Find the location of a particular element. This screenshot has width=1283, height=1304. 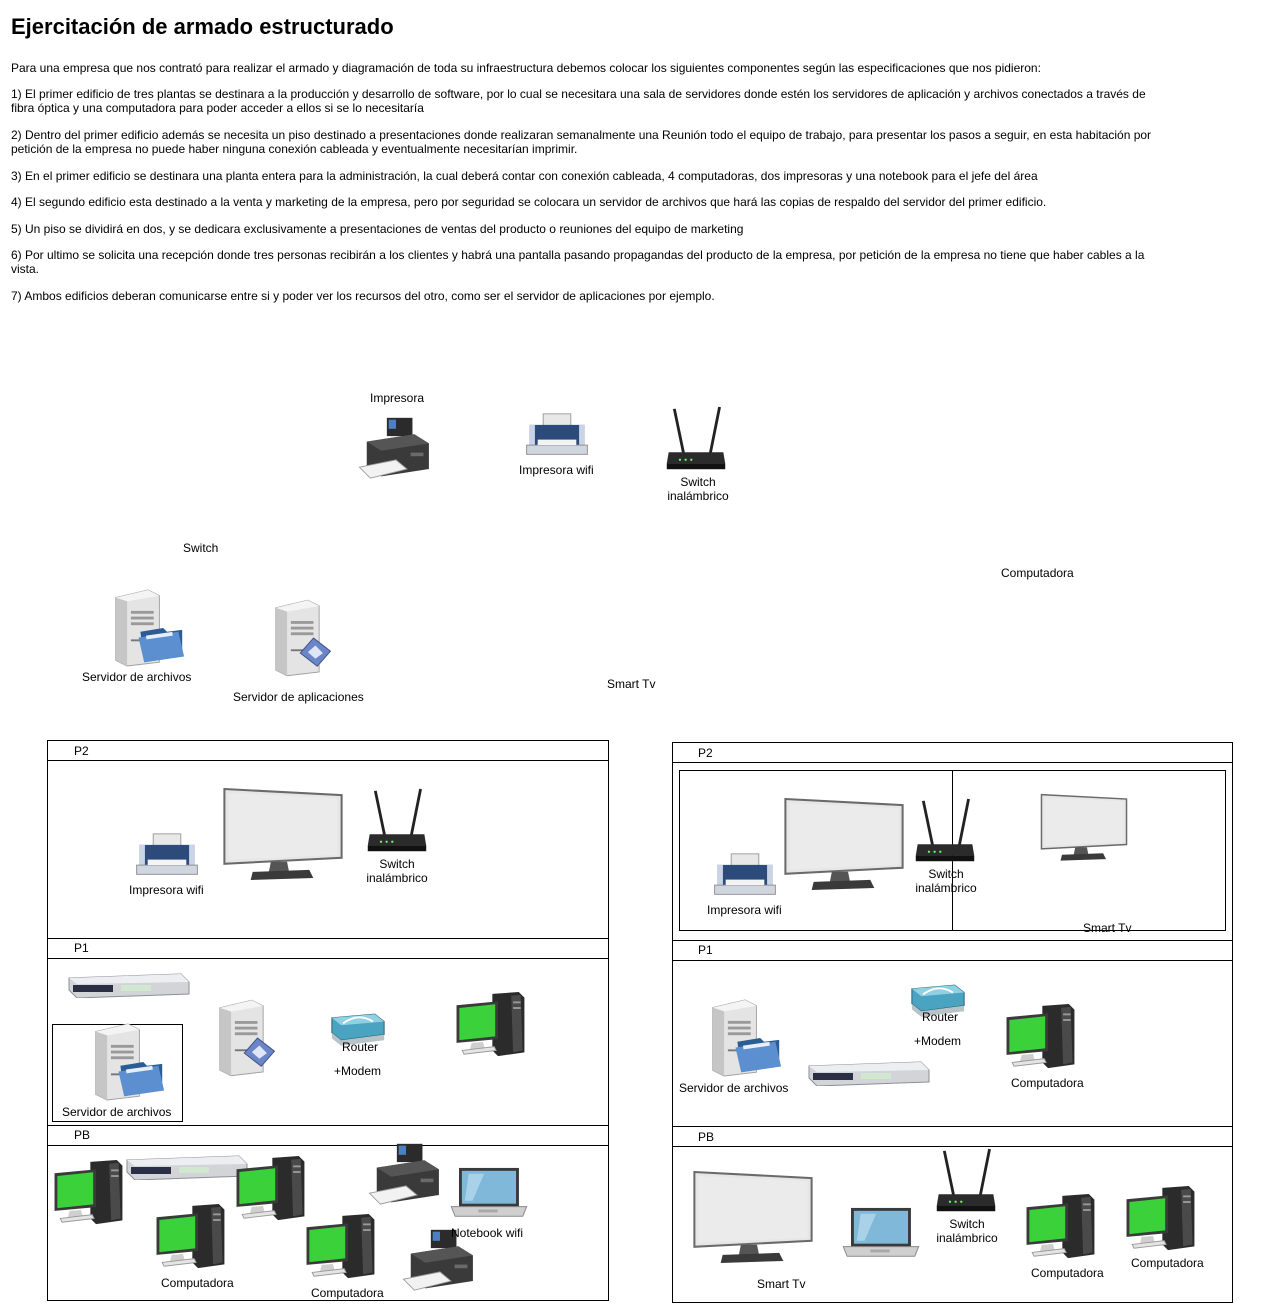

b1-switch-icon is located at coordinates (129, 985).